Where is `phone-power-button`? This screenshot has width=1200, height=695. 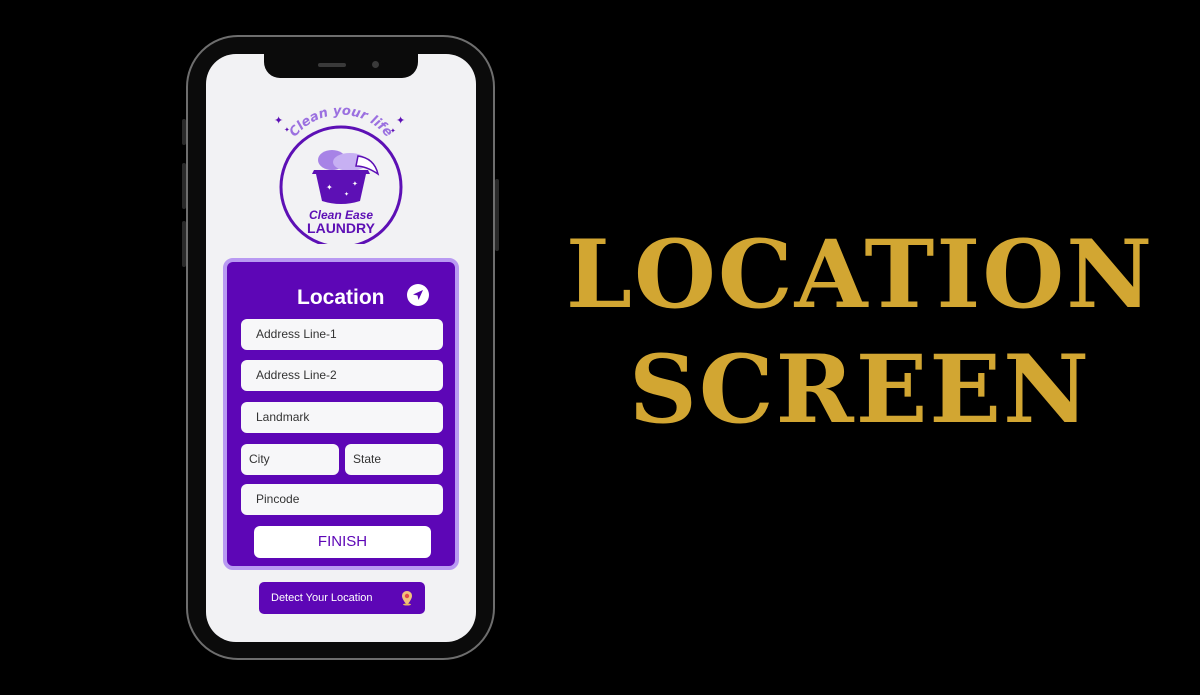
phone-power-button is located at coordinates (497, 215).